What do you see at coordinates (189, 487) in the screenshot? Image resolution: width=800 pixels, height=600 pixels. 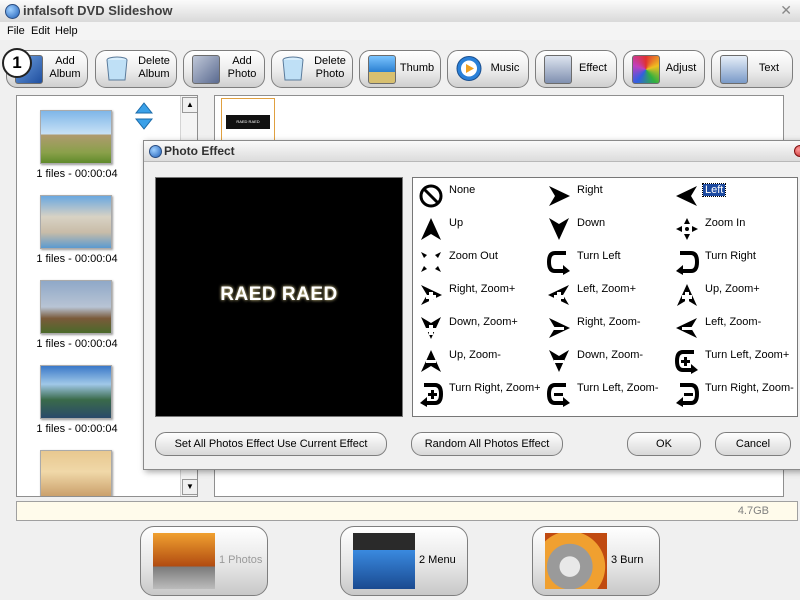 I see `scroll-down-icon: ▼` at bounding box center [189, 487].